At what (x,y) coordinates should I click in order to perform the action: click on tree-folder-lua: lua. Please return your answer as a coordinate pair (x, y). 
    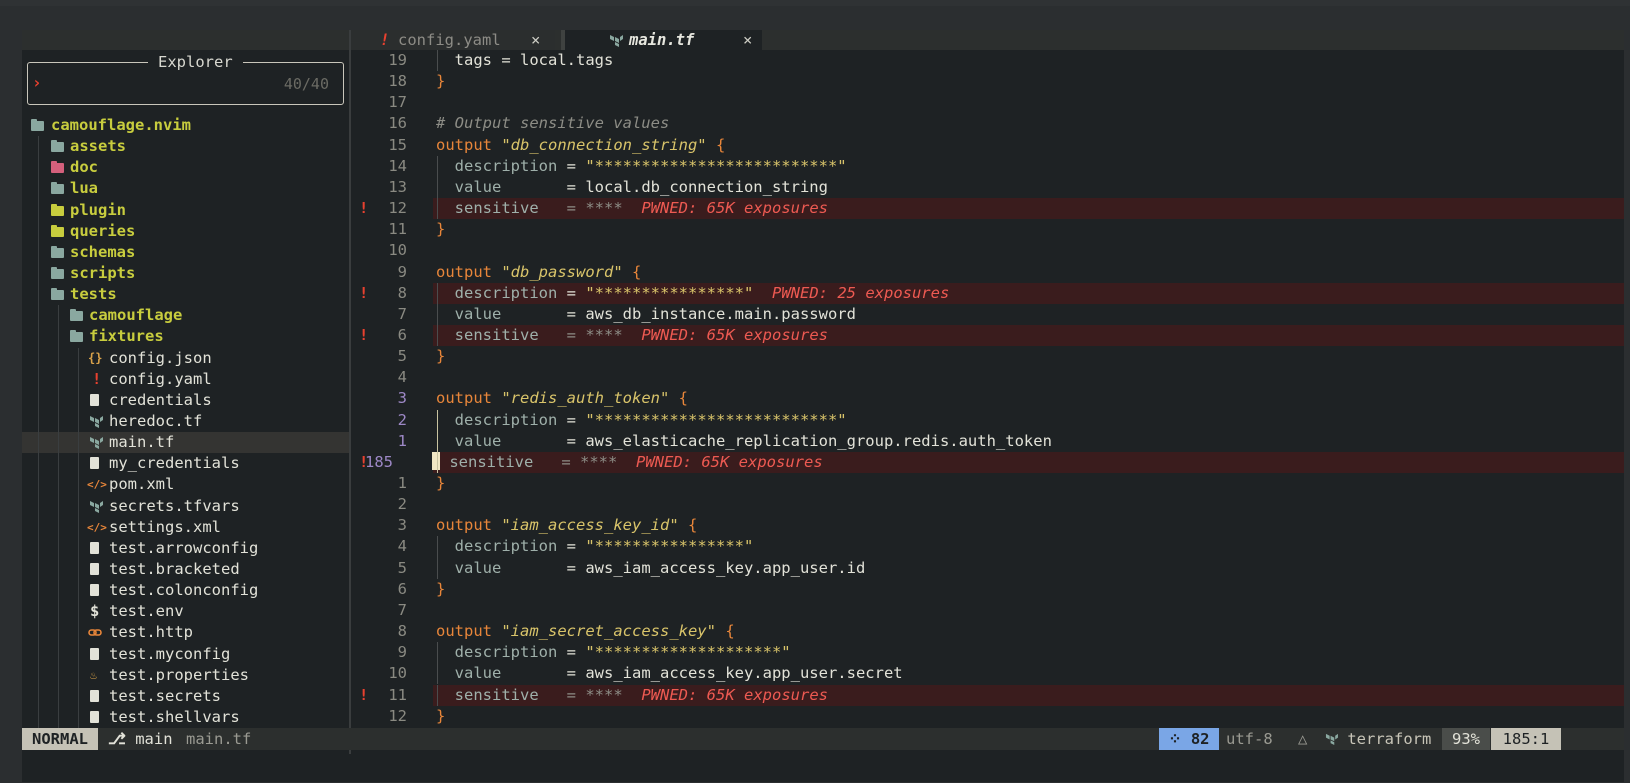
    Looking at the image, I should click on (185, 189).